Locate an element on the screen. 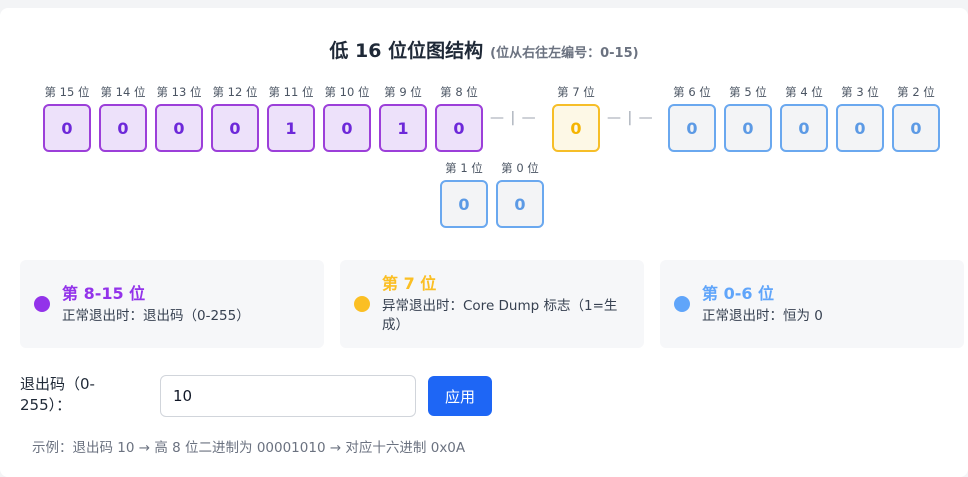 Image resolution: width=968 pixels, height=477 pixels. bit-11: 第 11 位 1 is located at coordinates (291, 118).